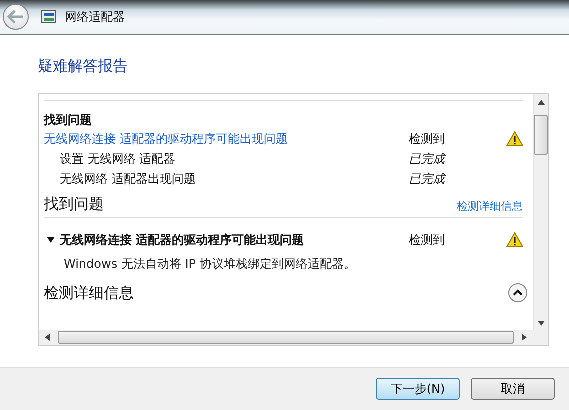  What do you see at coordinates (89, 293) in the screenshot?
I see `section-title: 检测详细信息` at bounding box center [89, 293].